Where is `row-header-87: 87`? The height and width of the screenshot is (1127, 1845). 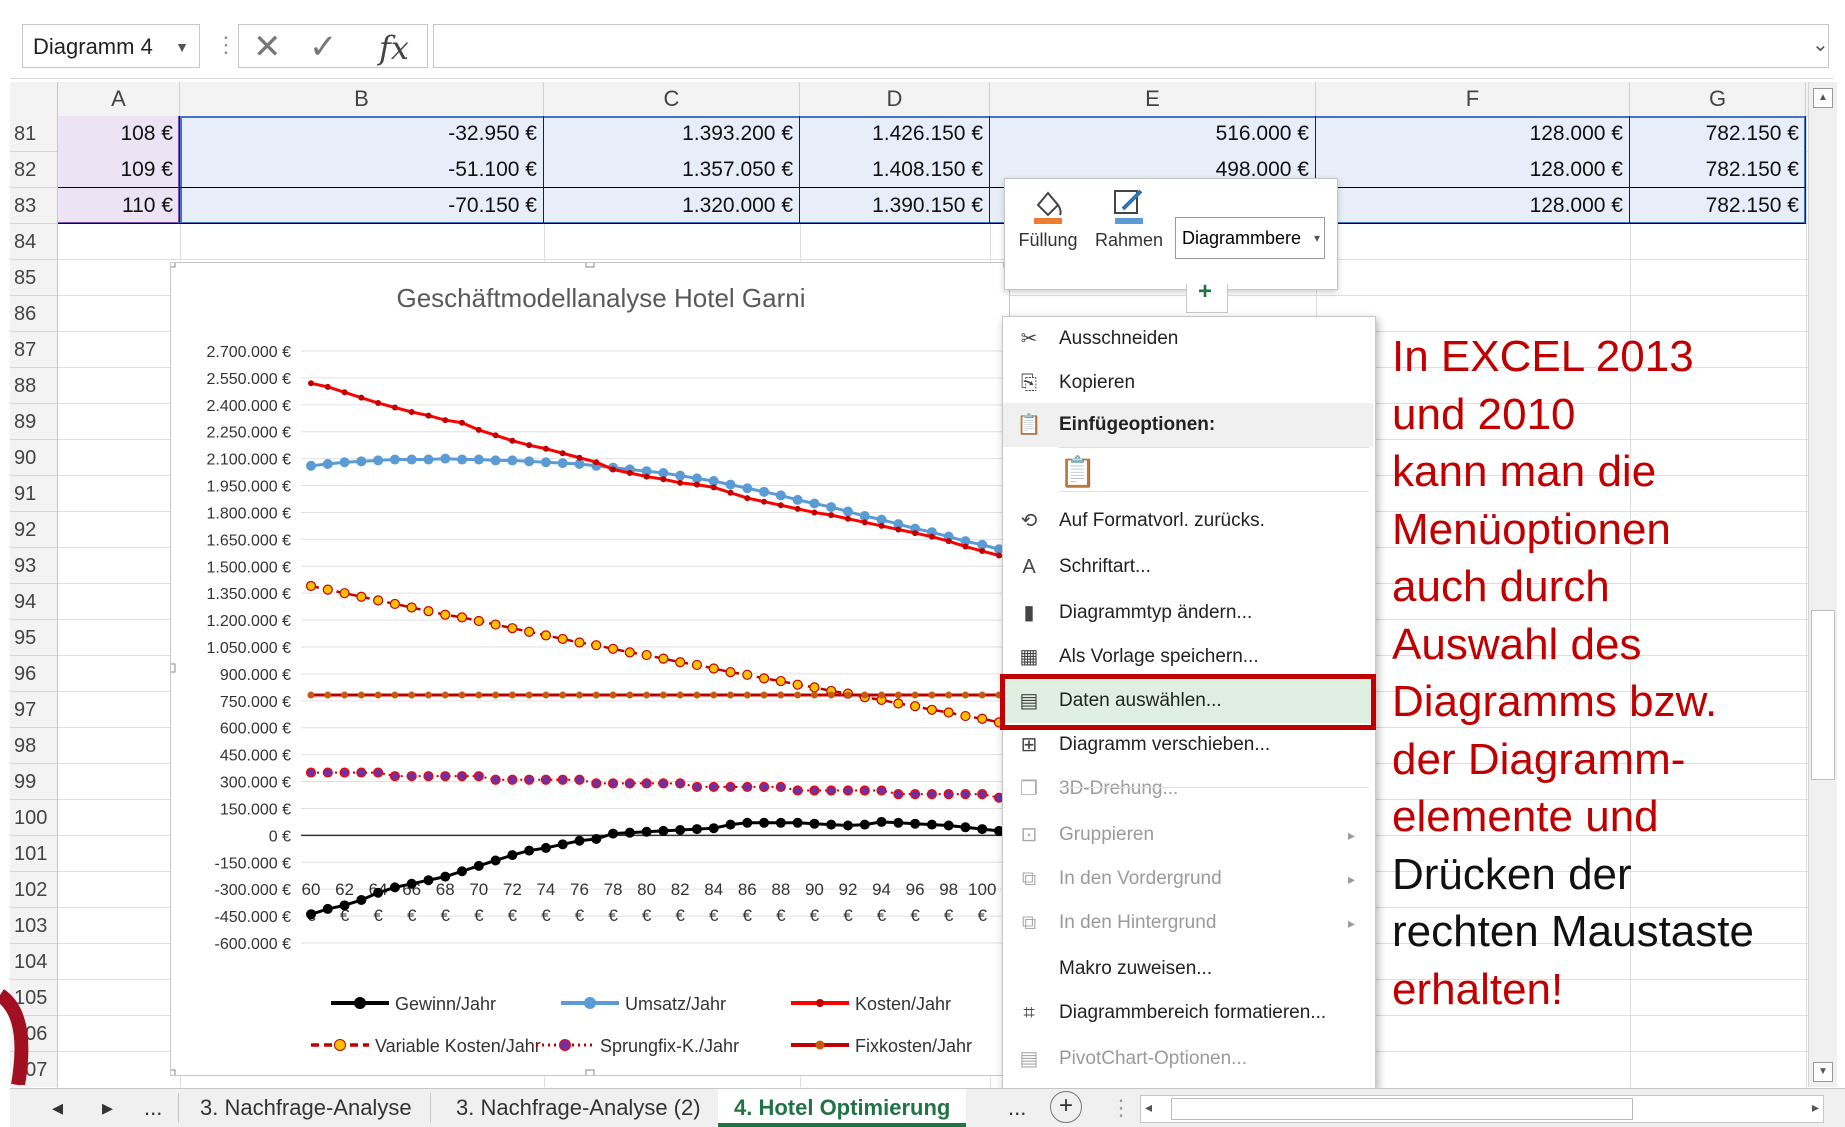
row-header-87: 87 is located at coordinates (34, 350).